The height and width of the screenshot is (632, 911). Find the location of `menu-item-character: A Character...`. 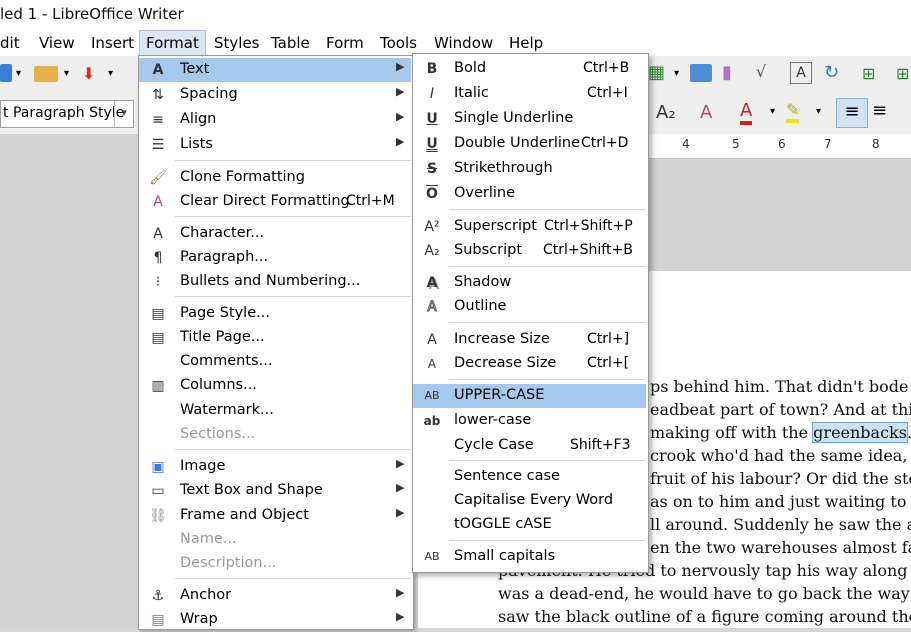

menu-item-character: A Character... is located at coordinates (275, 234).